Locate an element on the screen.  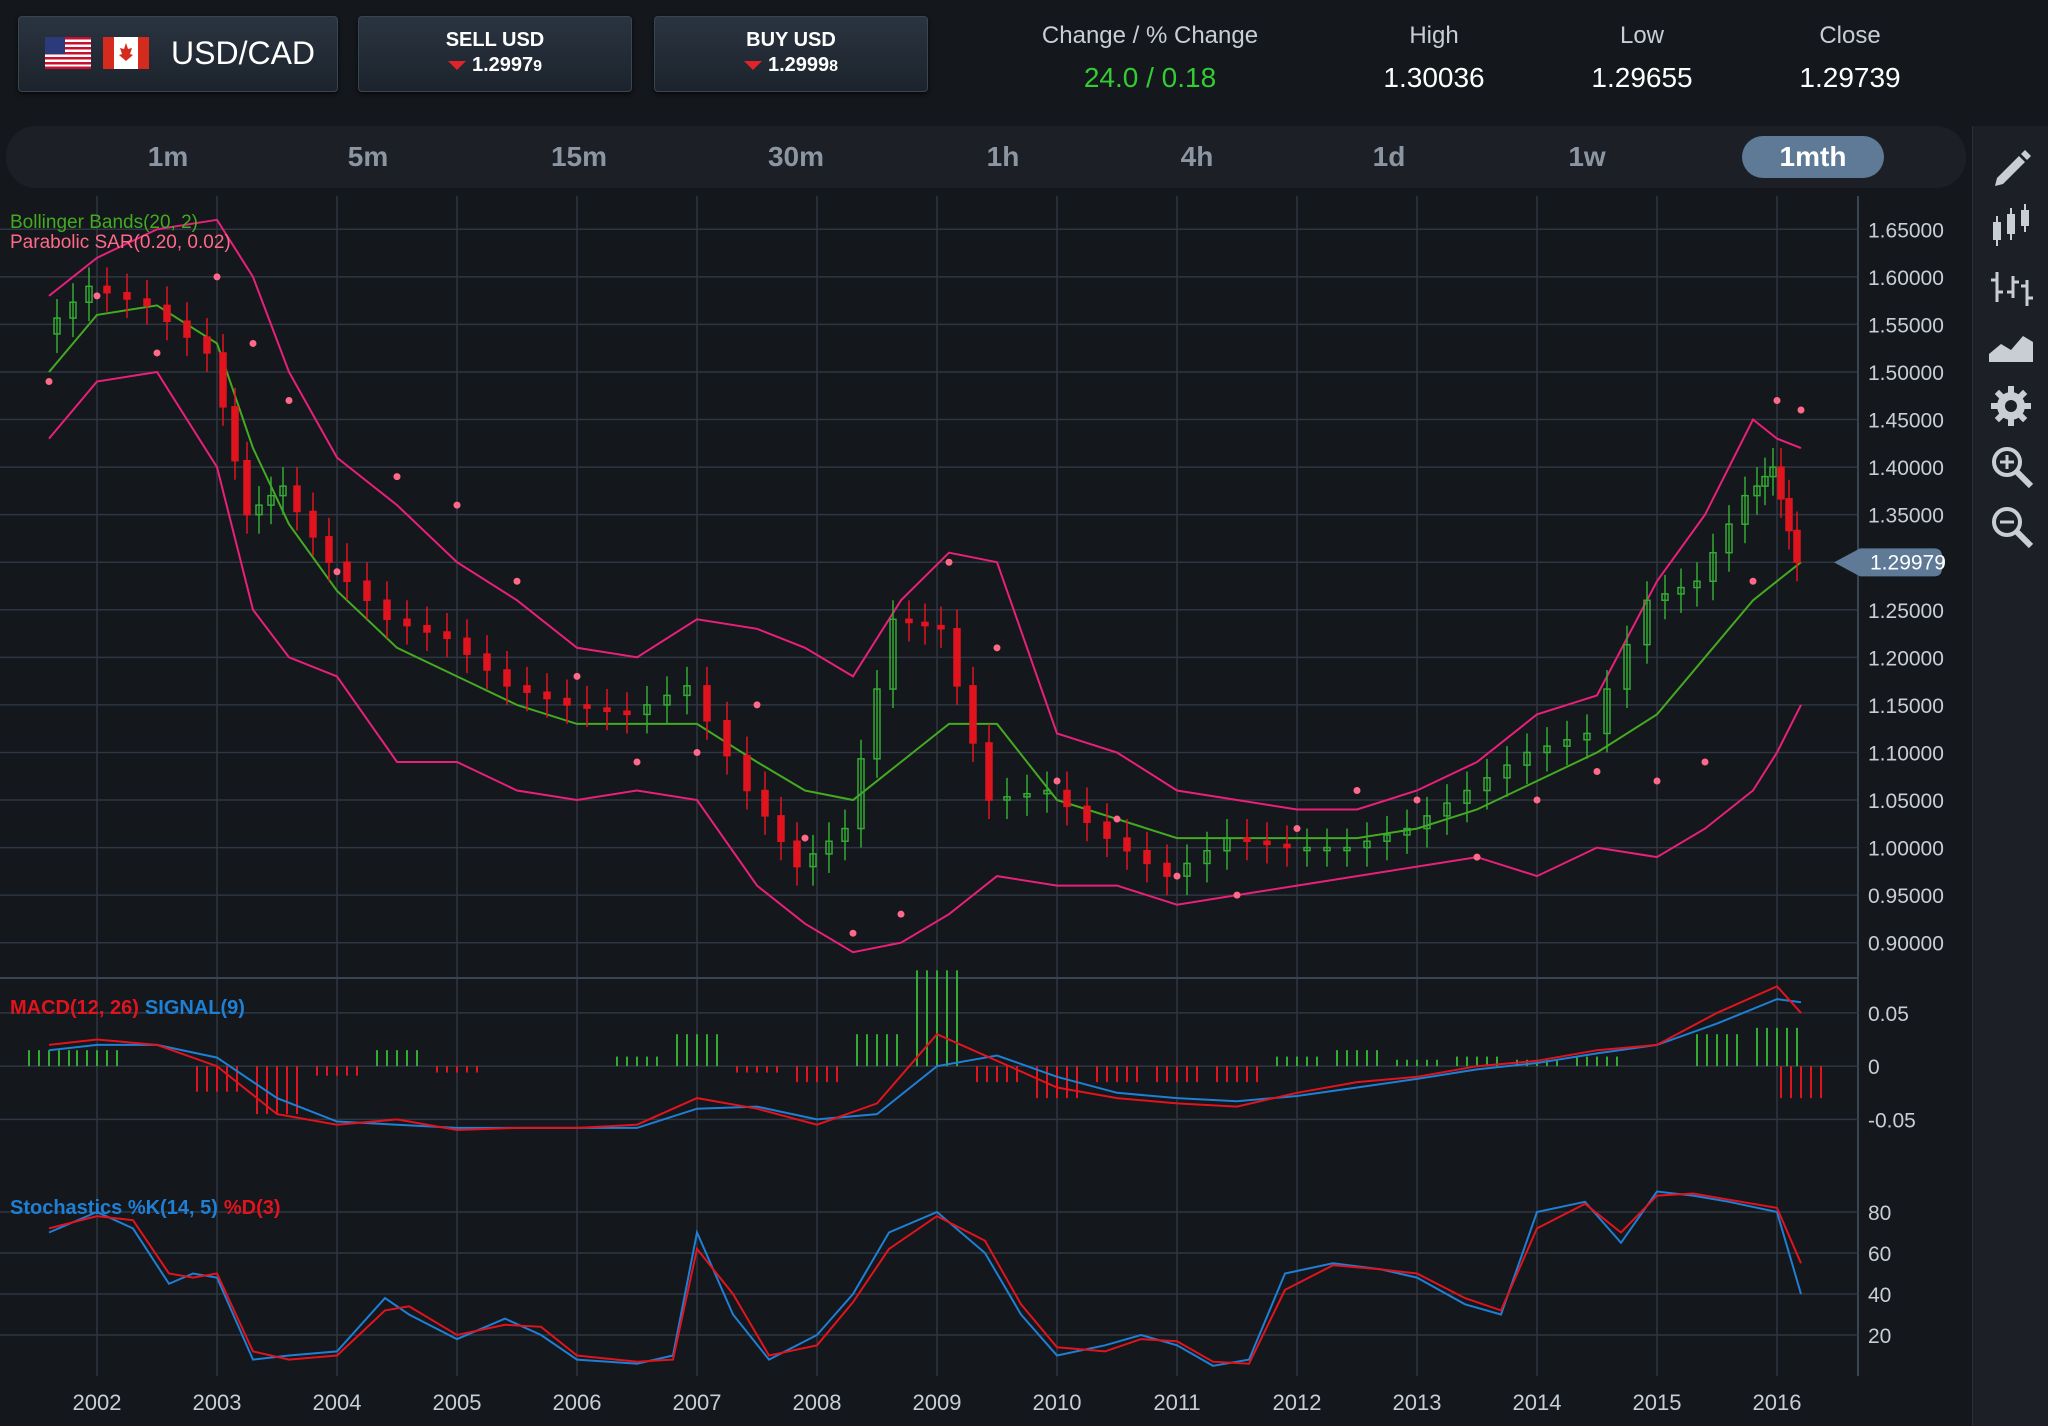
x-tick-label: 2003 is located at coordinates (217, 1402).